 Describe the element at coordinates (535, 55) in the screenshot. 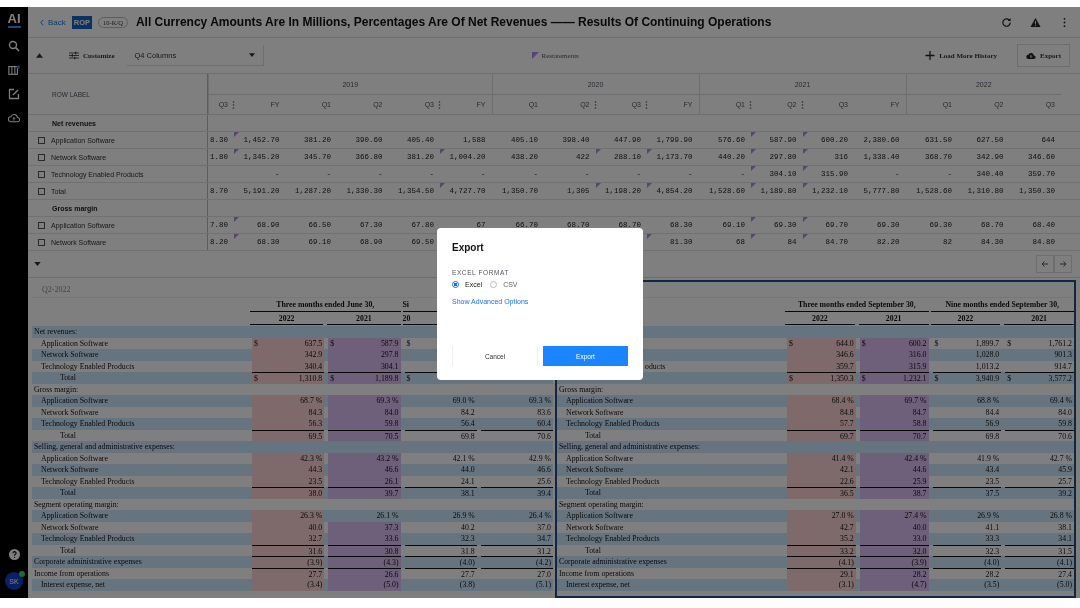

I see `restatement-marker-icon` at that location.